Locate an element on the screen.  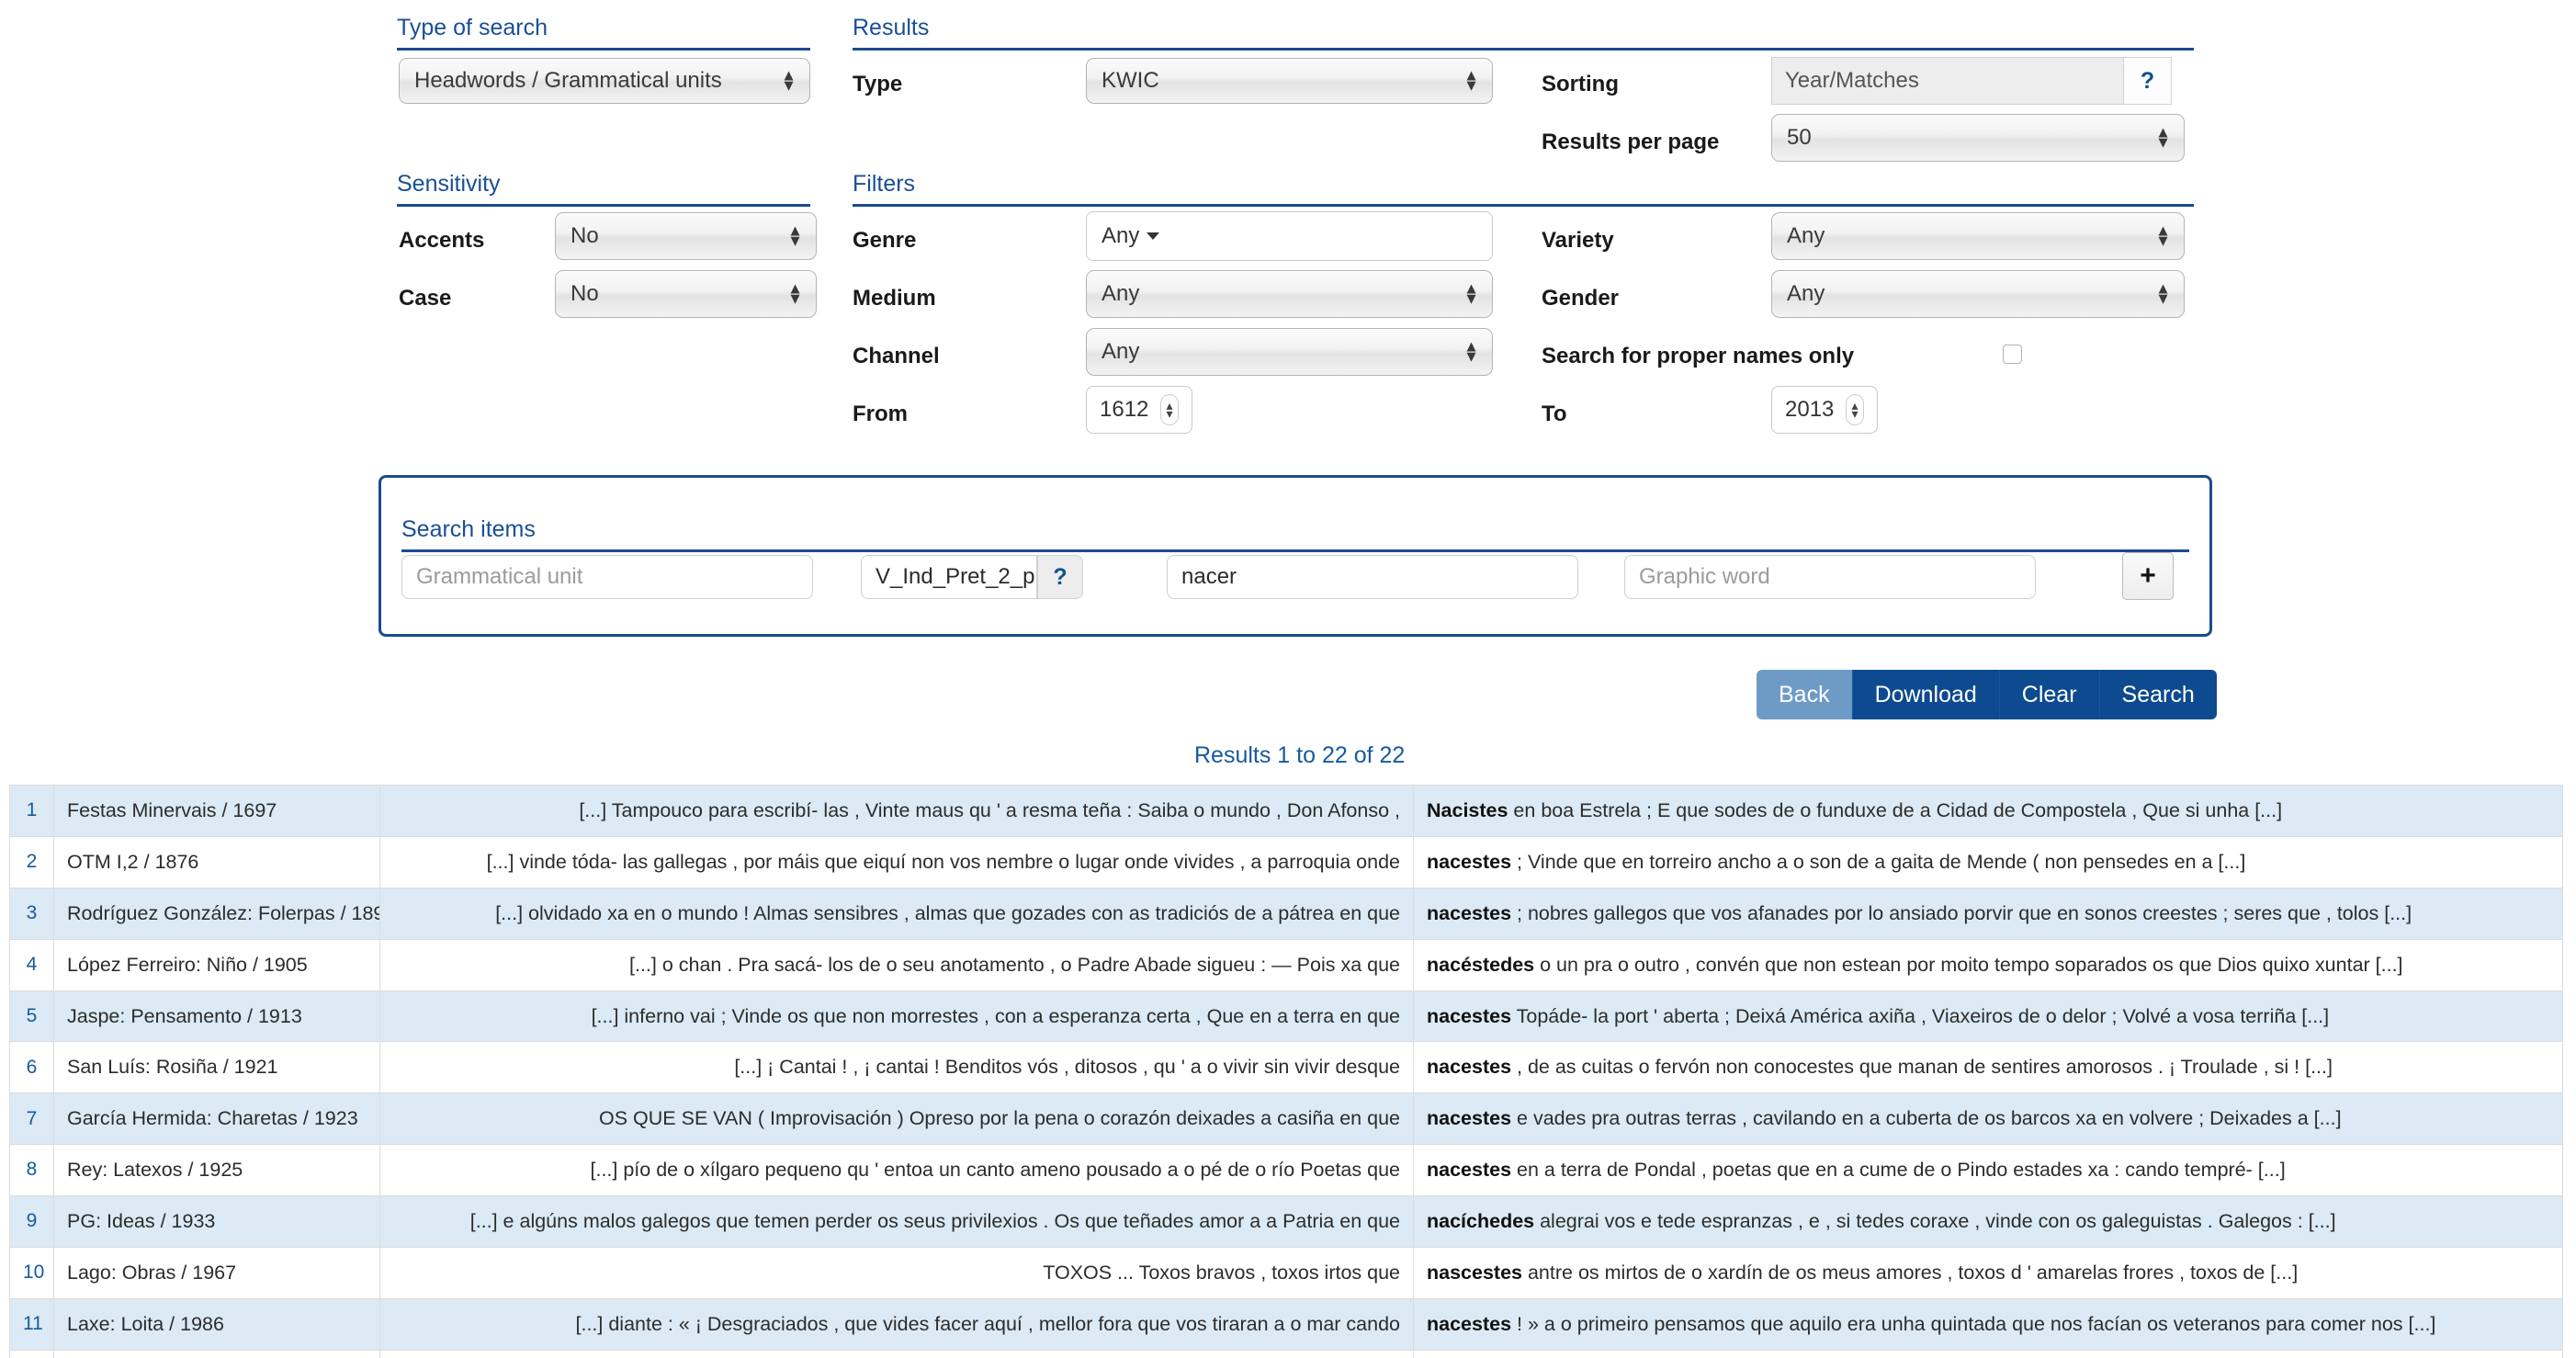
section-rule-sensitivity is located at coordinates (603, 205).